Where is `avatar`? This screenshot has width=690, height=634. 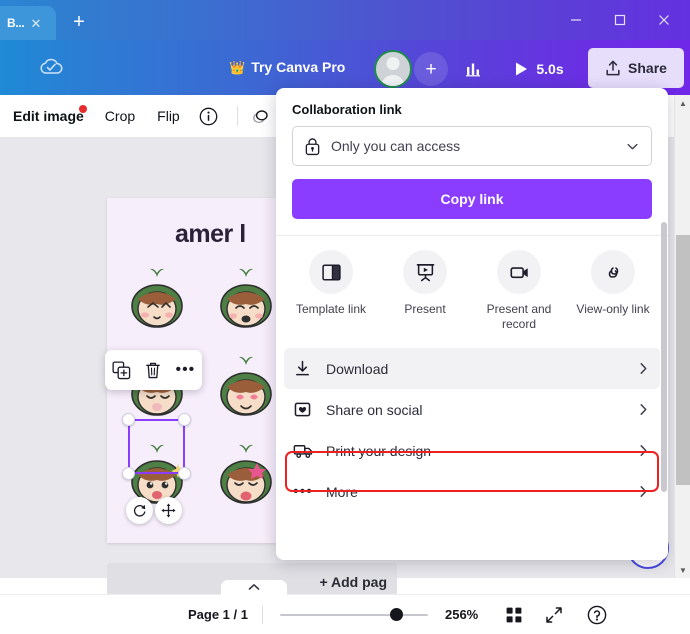 avatar is located at coordinates (393, 69).